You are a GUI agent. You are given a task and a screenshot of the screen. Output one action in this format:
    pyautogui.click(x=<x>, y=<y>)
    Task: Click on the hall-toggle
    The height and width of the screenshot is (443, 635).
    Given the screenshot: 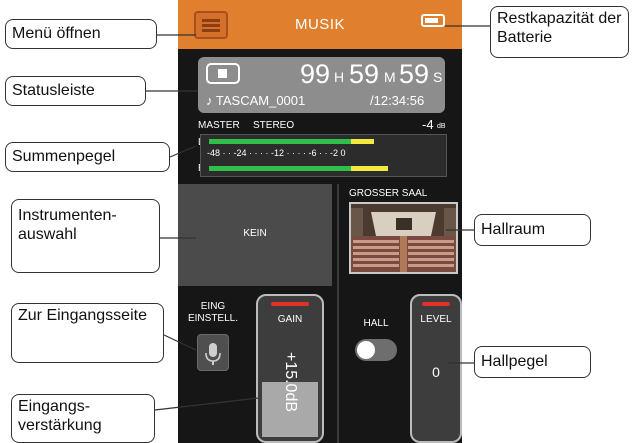 What is the action you would take?
    pyautogui.click(x=376, y=350)
    